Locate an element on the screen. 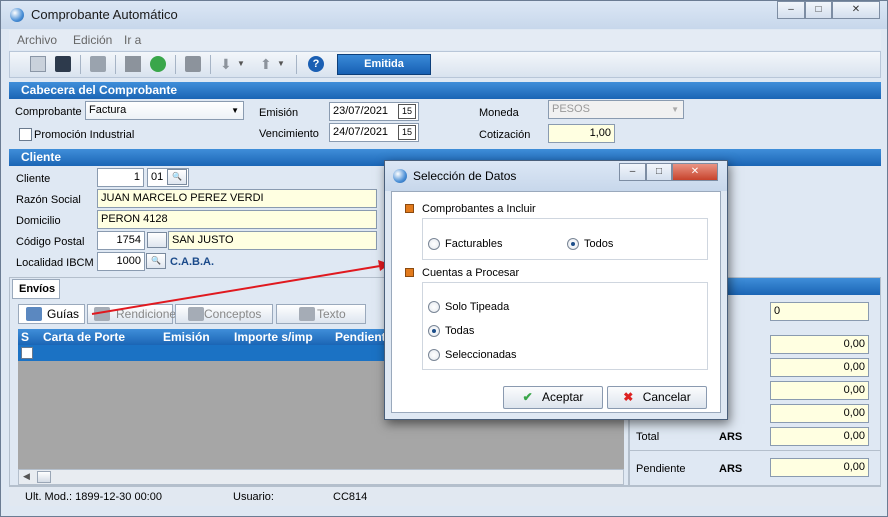 This screenshot has height=517, width=888. aceptar-button: ✔ Aceptar is located at coordinates (553, 397).